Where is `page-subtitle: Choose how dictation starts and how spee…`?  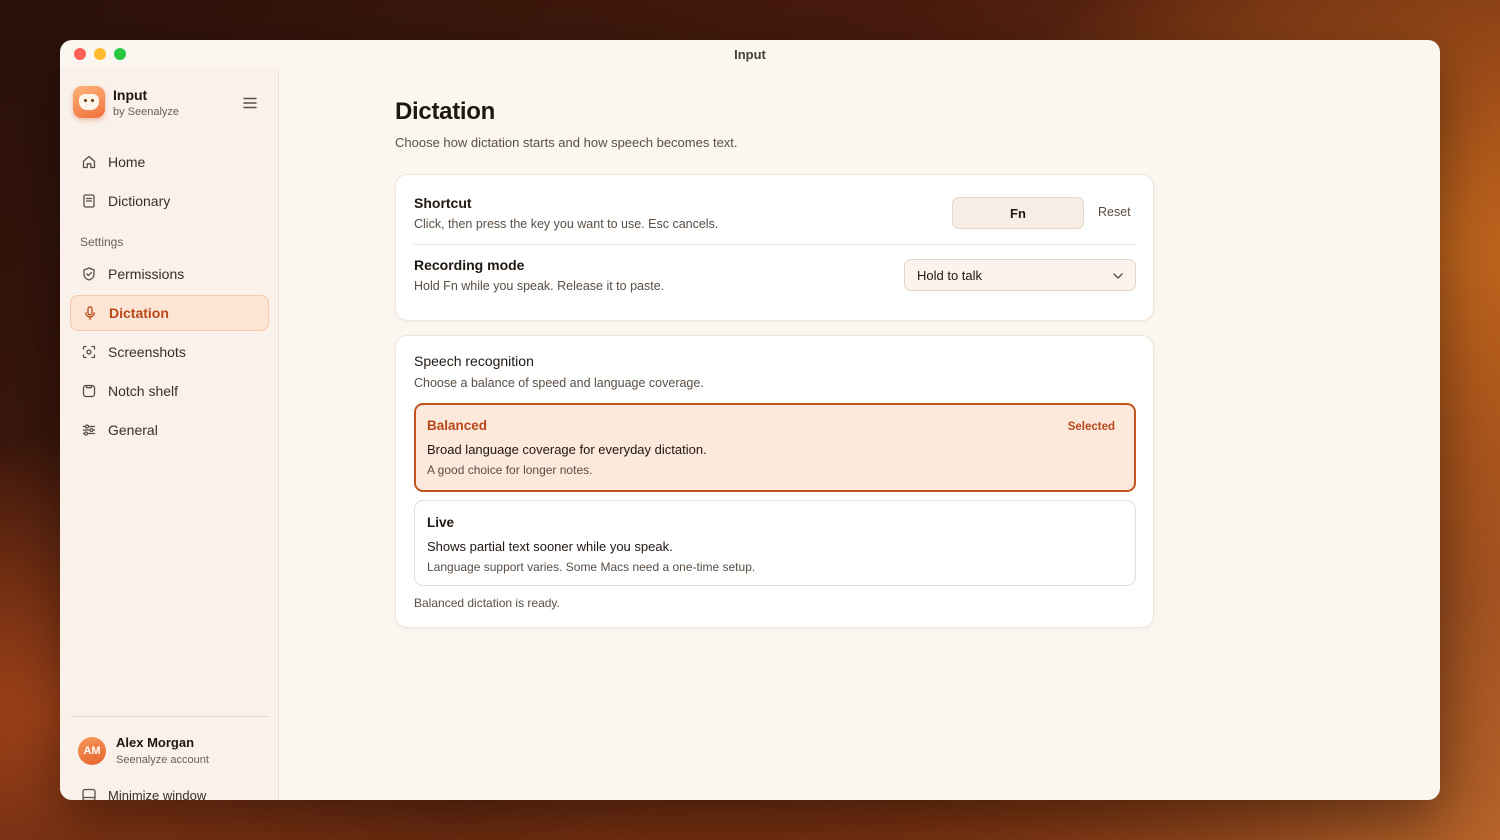 page-subtitle: Choose how dictation starts and how spee… is located at coordinates (566, 142).